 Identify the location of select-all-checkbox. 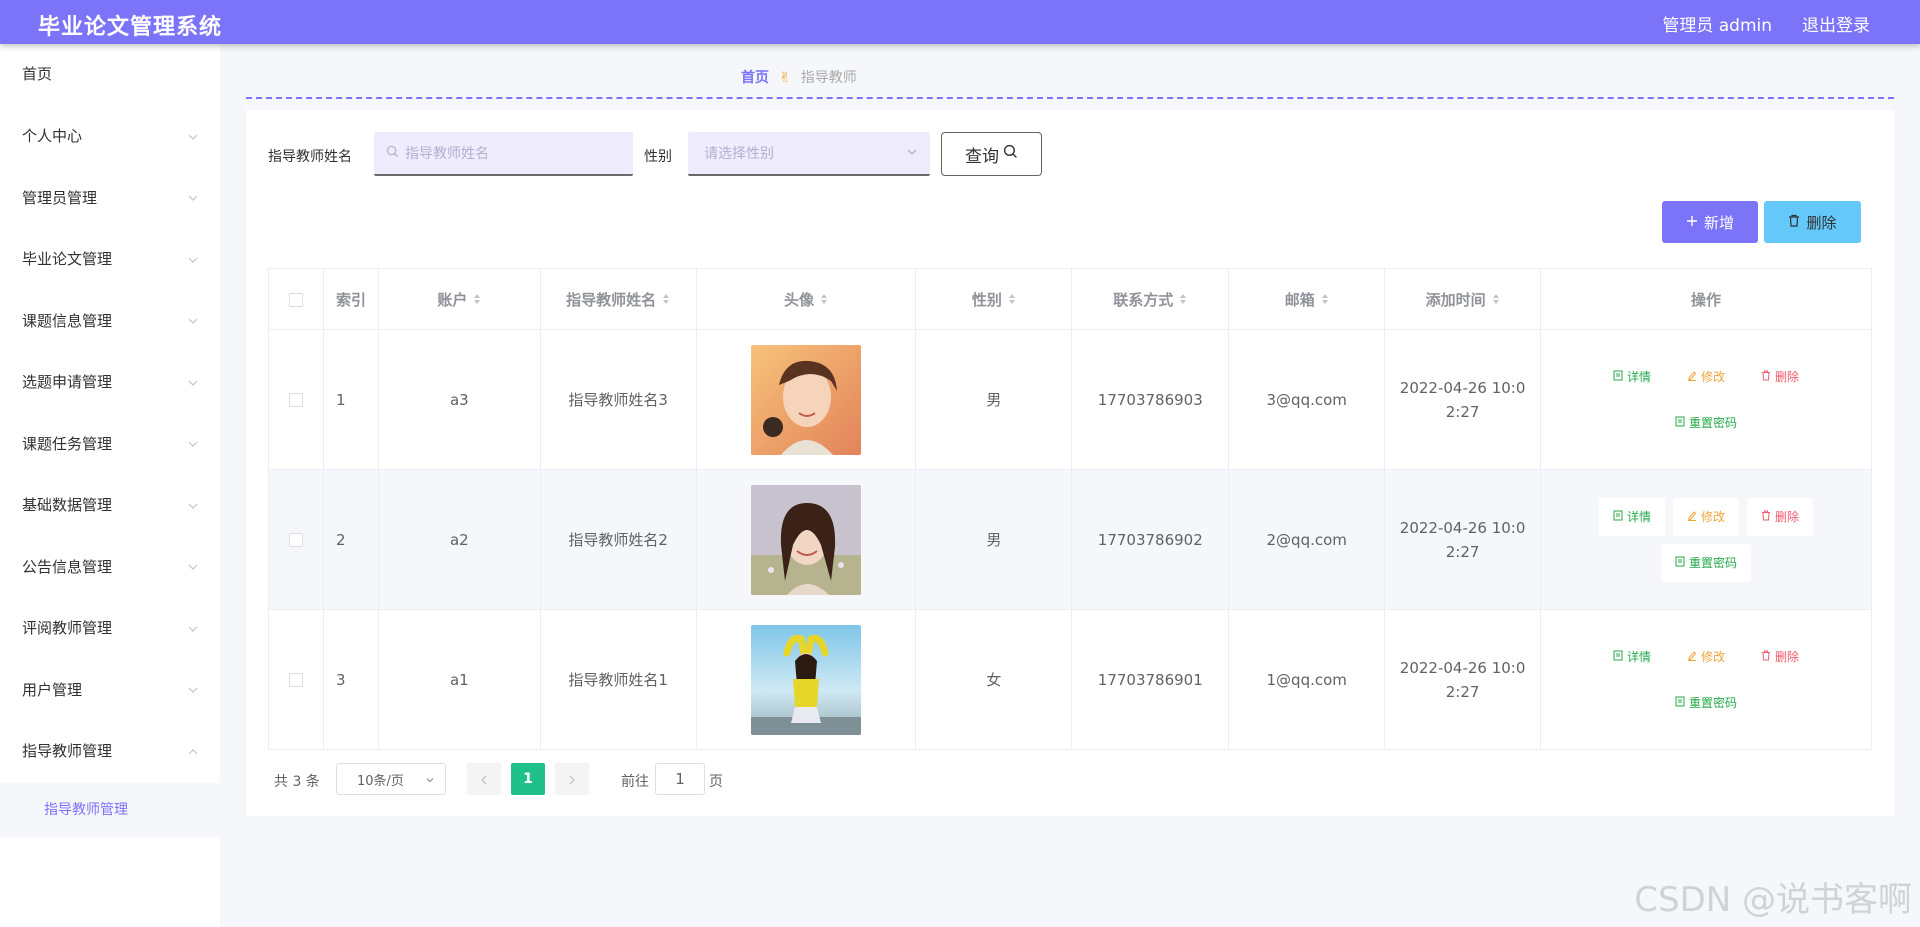
(295, 299).